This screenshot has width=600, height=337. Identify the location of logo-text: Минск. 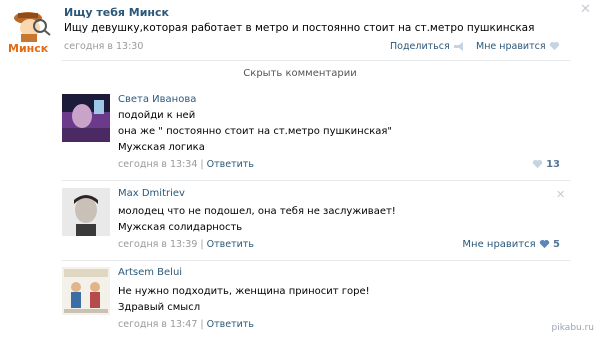
(28, 48).